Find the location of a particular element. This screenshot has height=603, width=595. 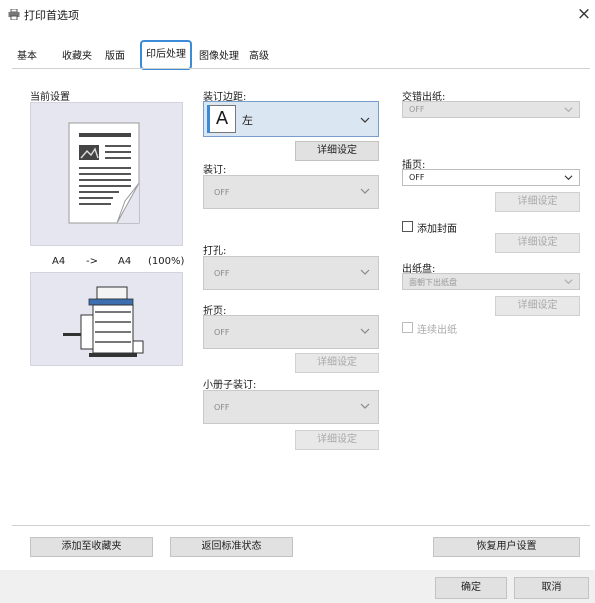

paper-arrow: -> is located at coordinates (92, 261).